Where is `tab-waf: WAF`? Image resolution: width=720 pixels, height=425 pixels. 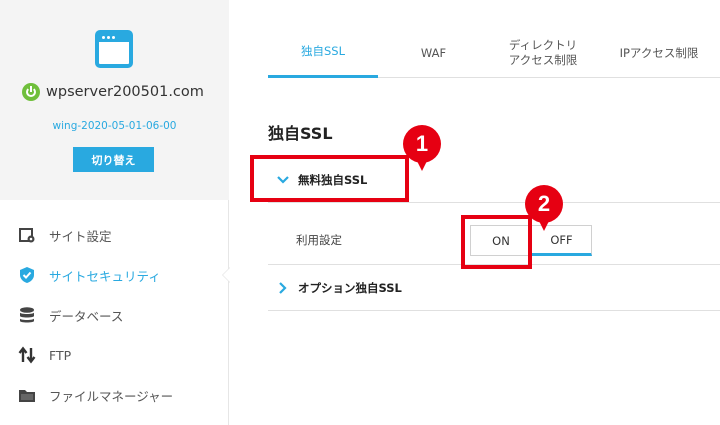 tab-waf: WAF is located at coordinates (433, 53).